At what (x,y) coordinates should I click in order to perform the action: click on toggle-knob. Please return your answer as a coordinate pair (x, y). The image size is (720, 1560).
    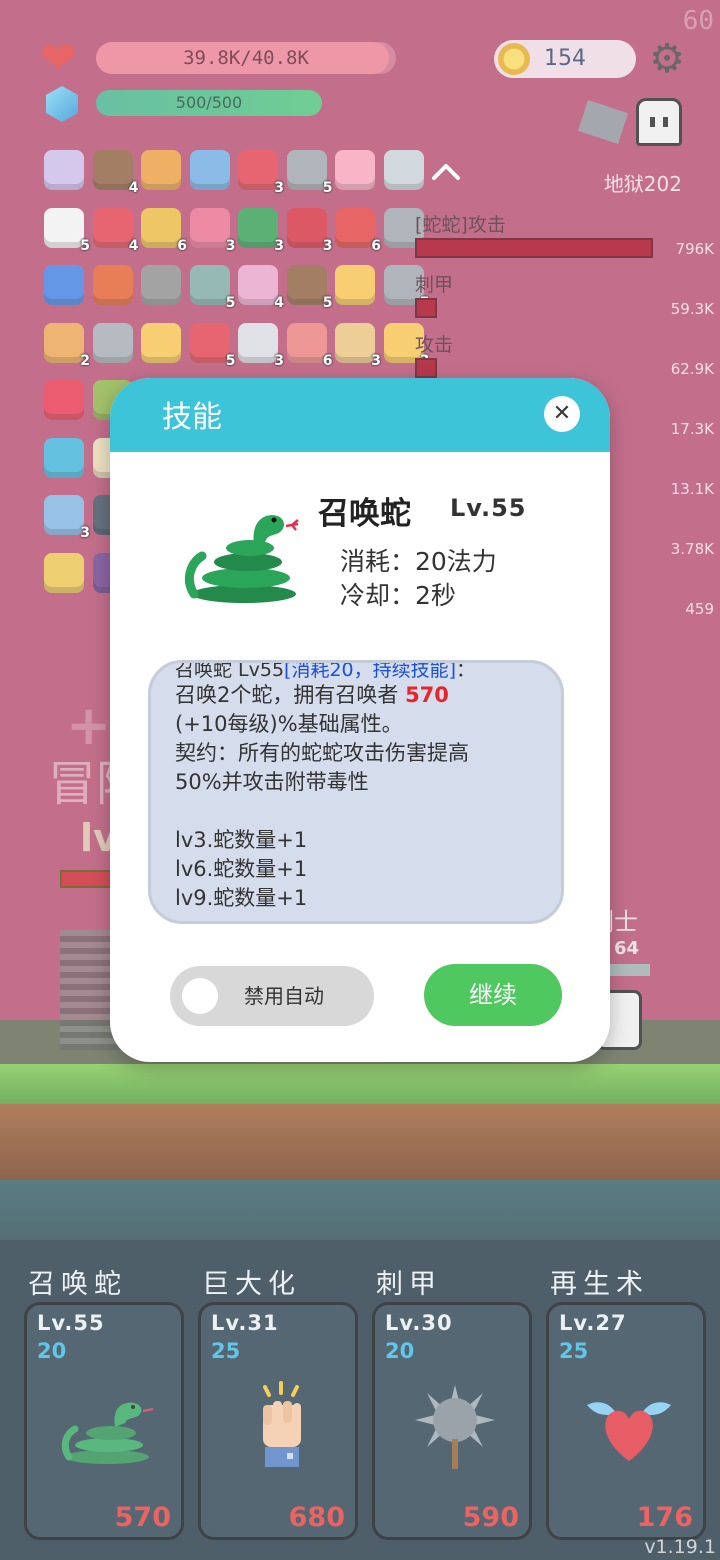
    Looking at the image, I should click on (200, 996).